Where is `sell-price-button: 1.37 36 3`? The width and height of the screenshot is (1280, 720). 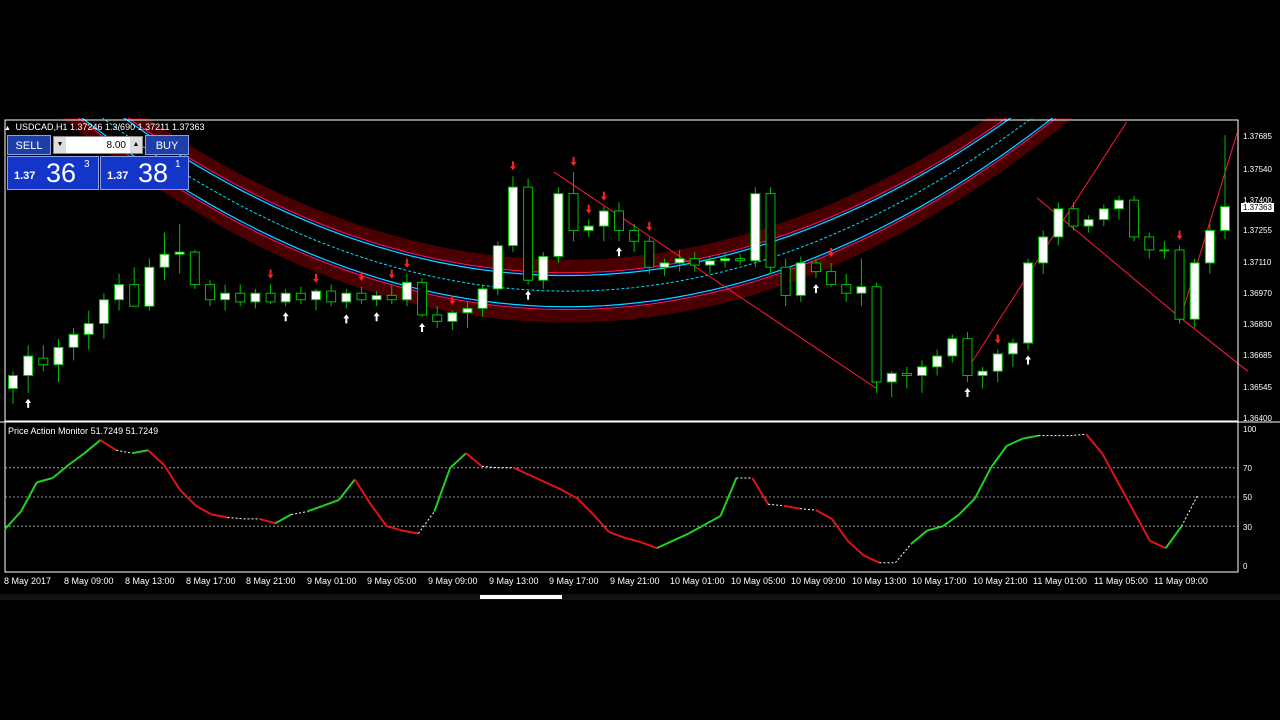
sell-price-button: 1.37 36 3 is located at coordinates (53, 173).